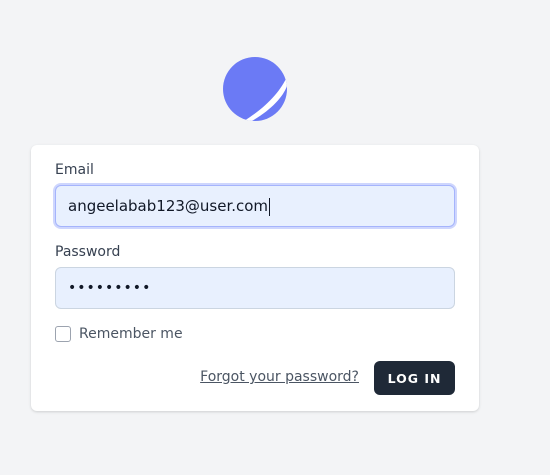 This screenshot has height=475, width=550. What do you see at coordinates (279, 377) in the screenshot?
I see `forgot-password-link: Forgot your password?` at bounding box center [279, 377].